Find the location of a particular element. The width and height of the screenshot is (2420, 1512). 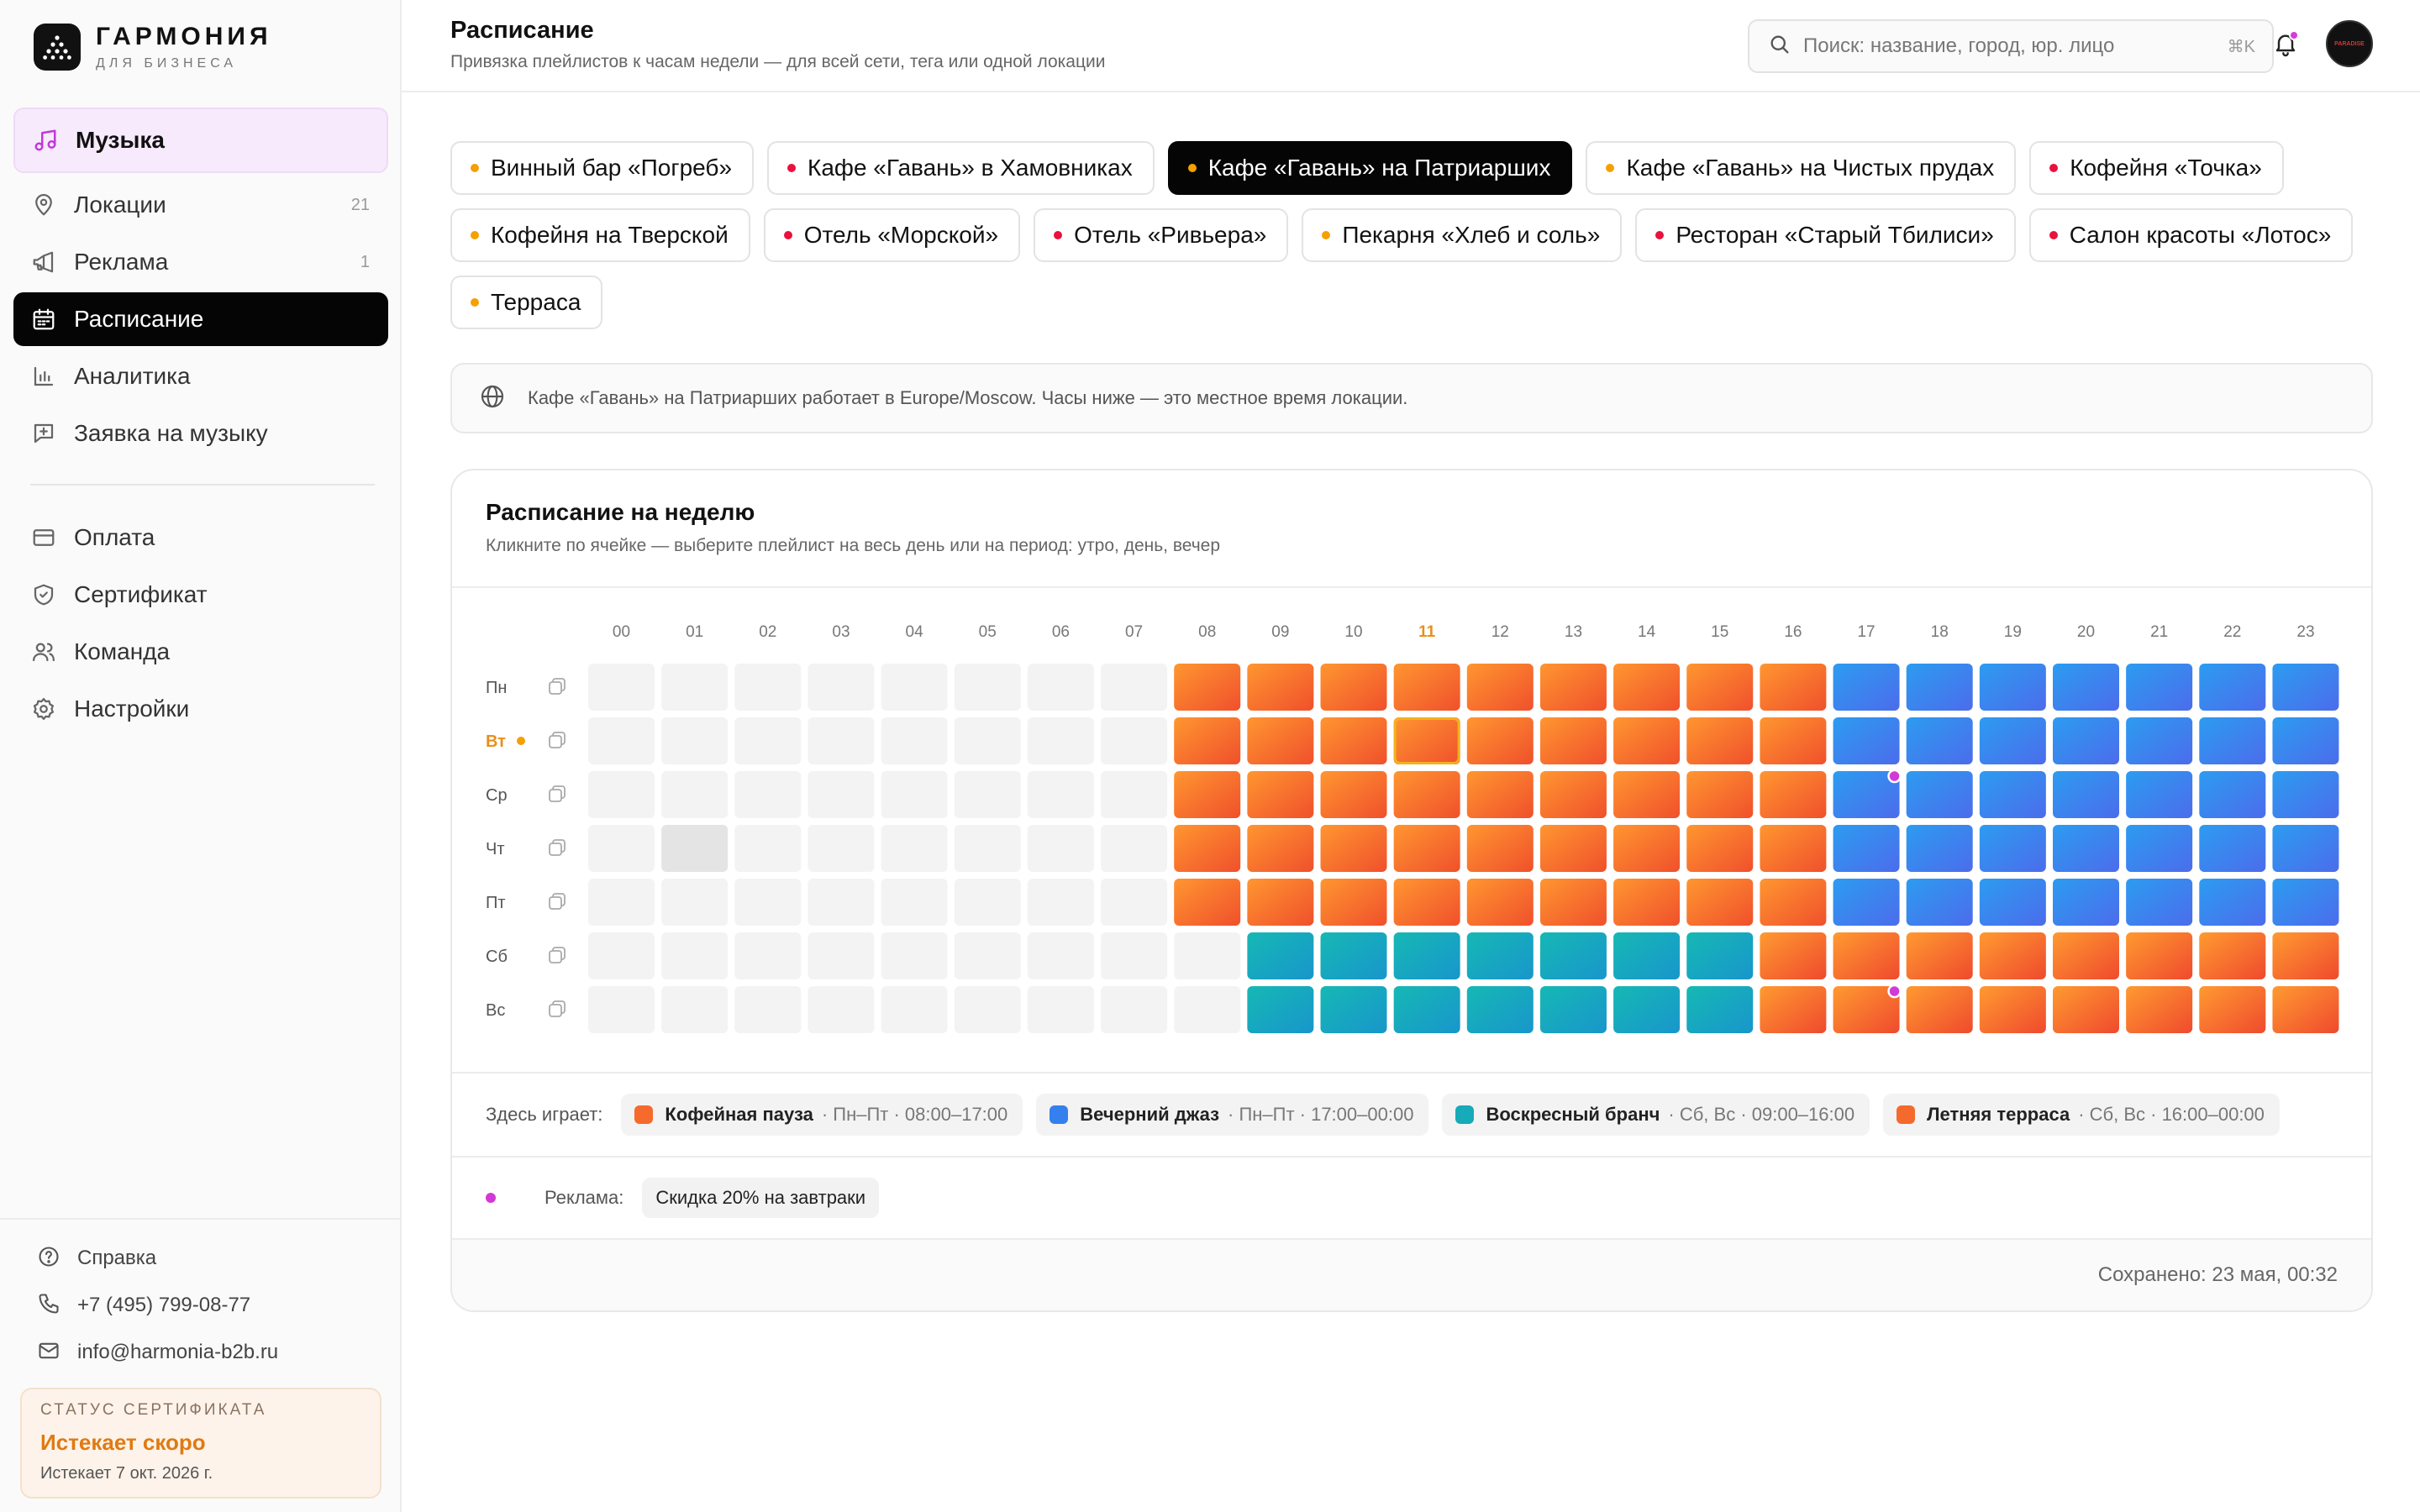

legend-item: Летняя терраса · Сб, Вс · 16:00–00:00 is located at coordinates (2082, 1115).